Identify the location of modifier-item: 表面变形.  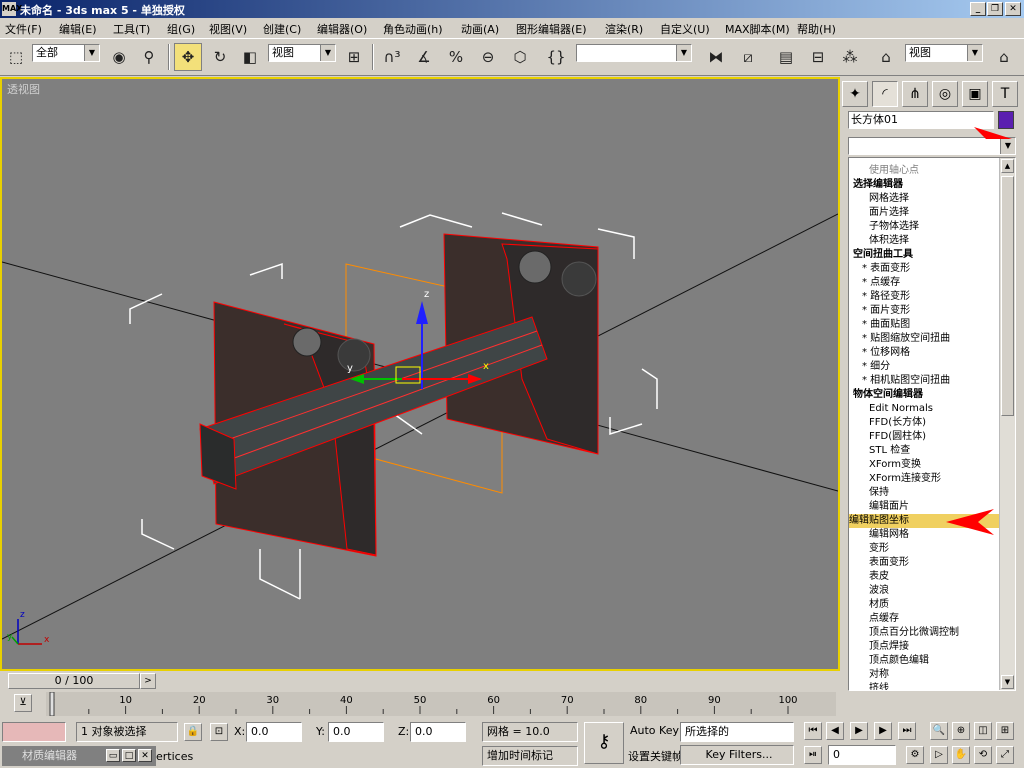
(924, 563).